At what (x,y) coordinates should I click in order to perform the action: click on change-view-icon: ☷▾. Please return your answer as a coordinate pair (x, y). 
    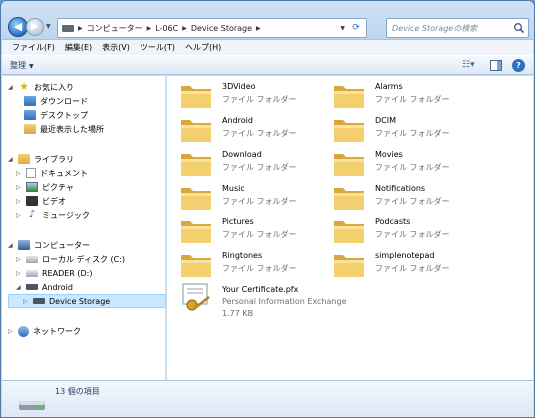
    Looking at the image, I should click on (471, 66).